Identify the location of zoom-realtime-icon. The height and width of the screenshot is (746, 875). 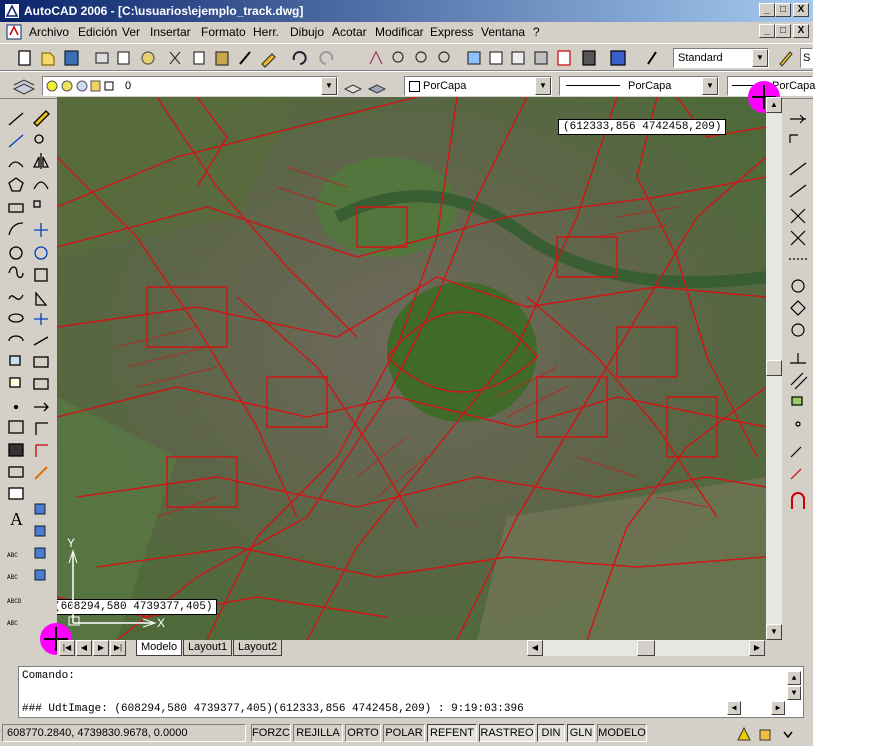
(398, 57).